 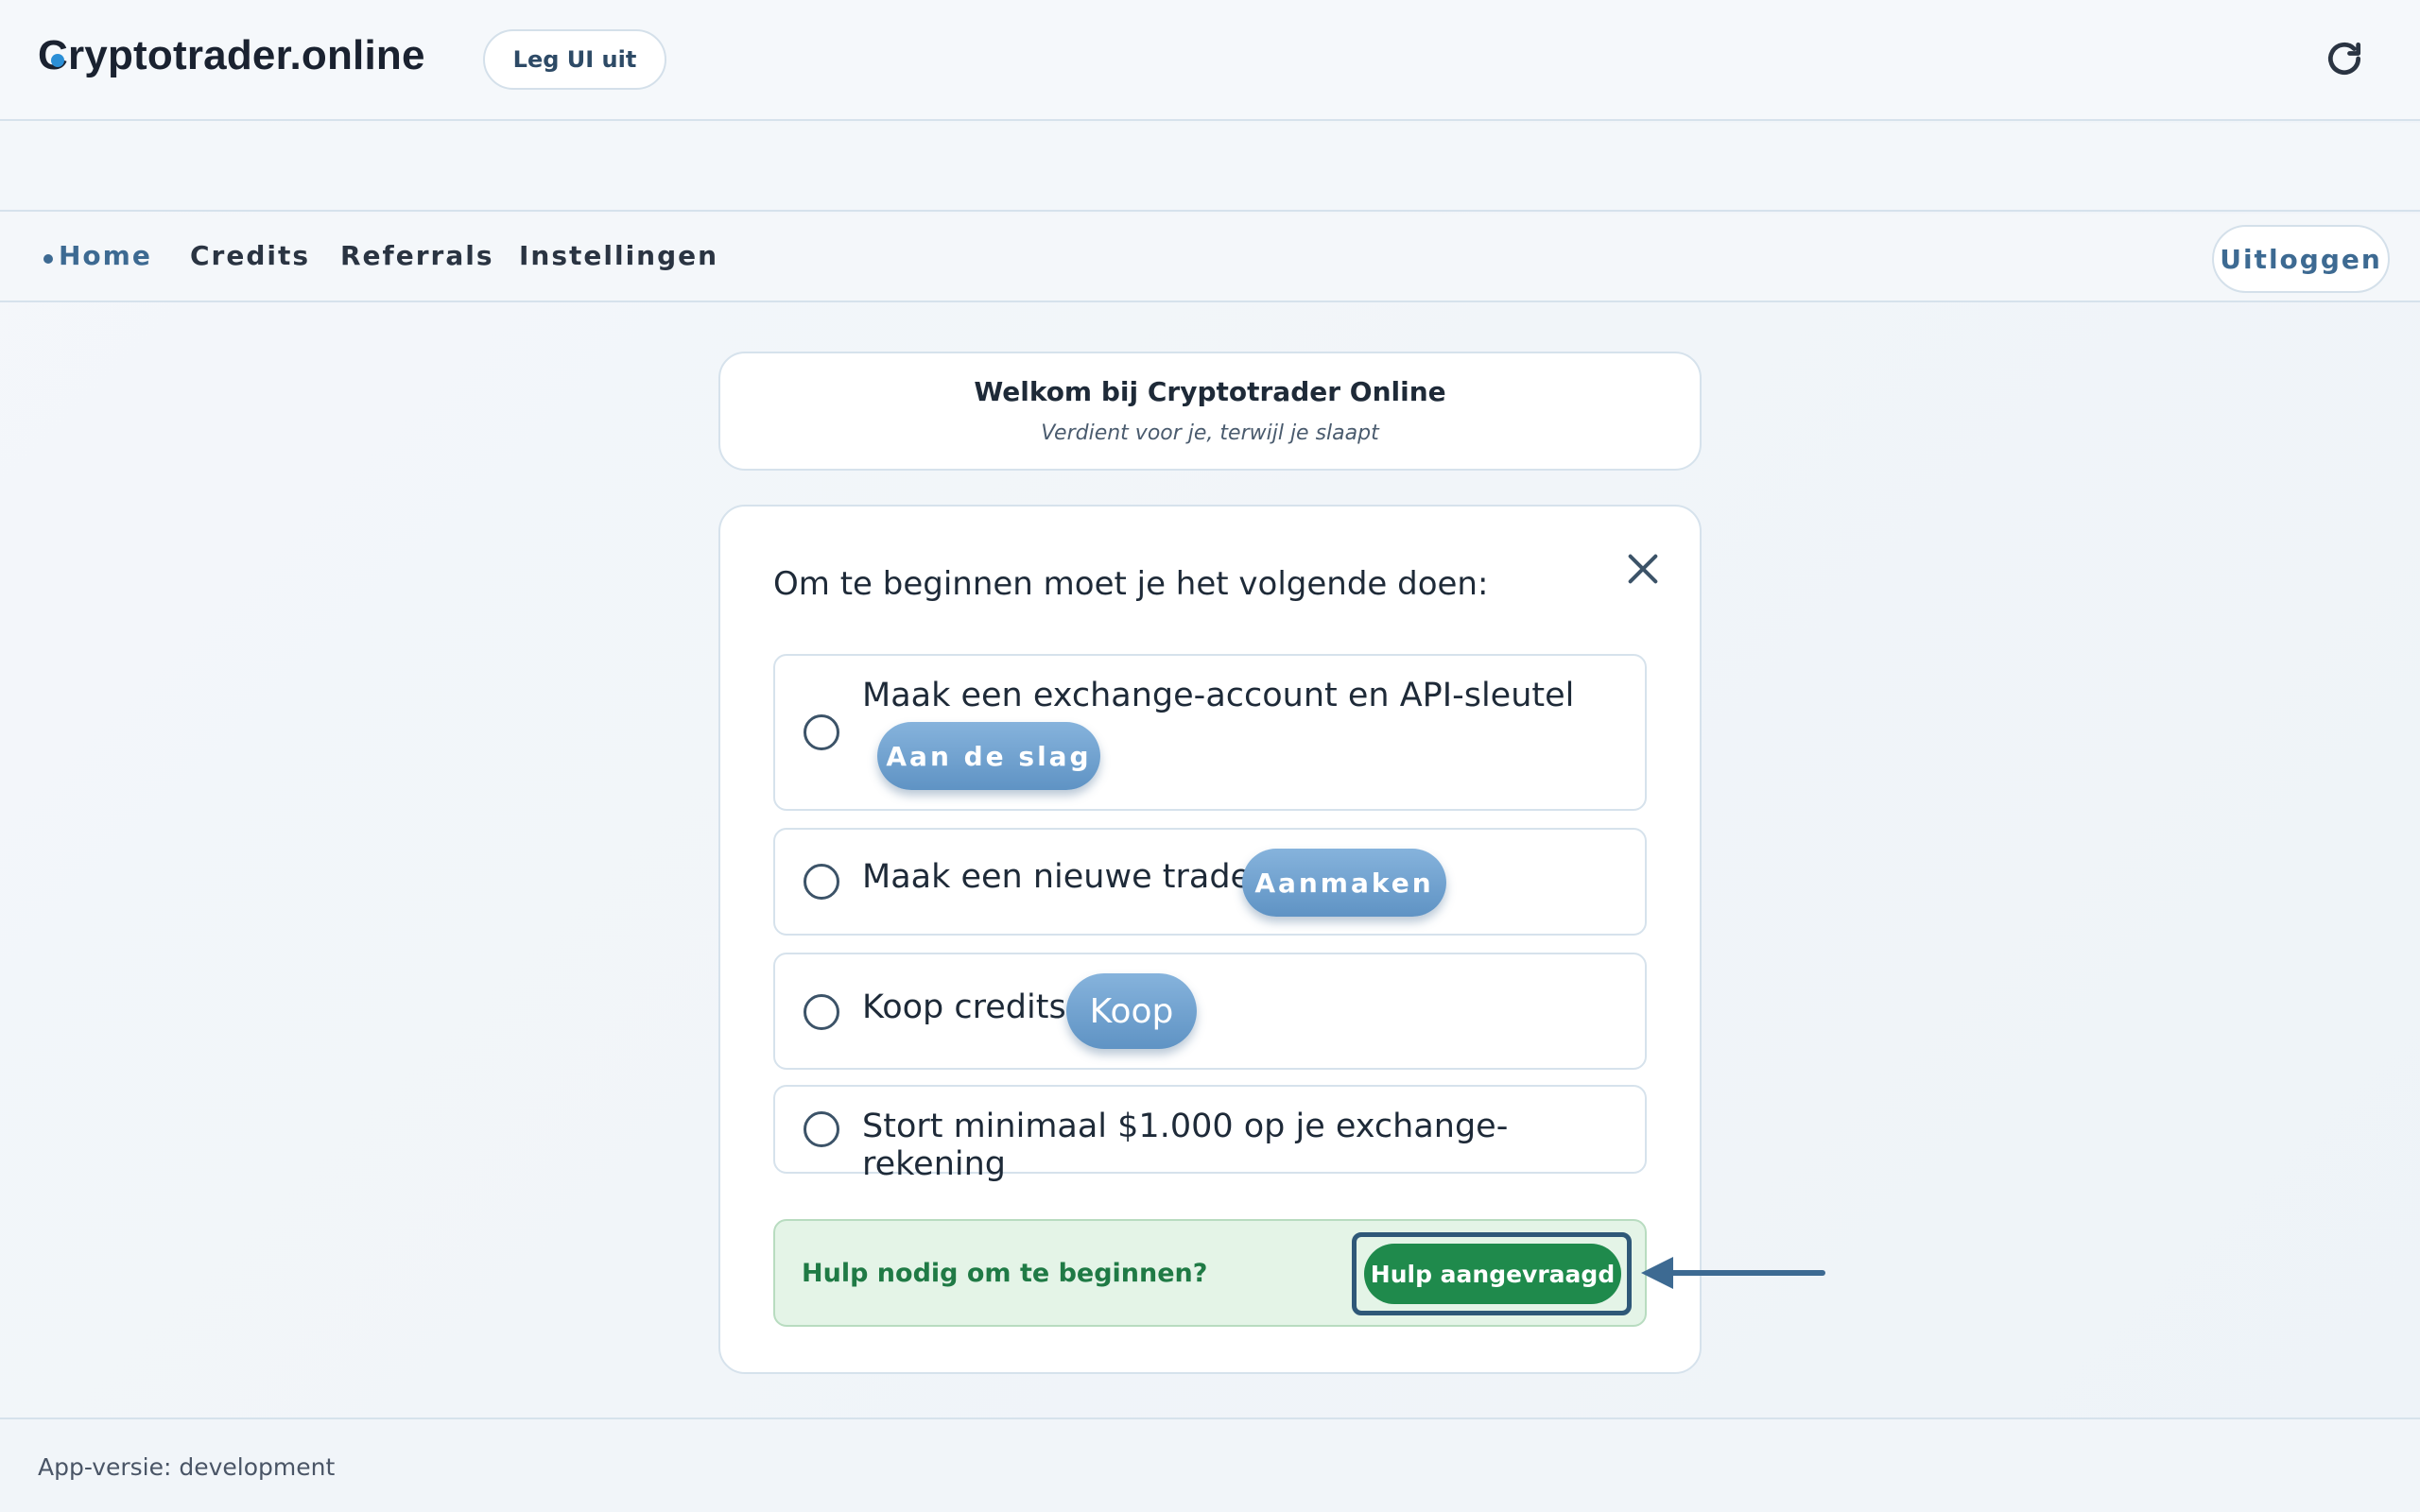 I want to click on buy-credits-button: Koop, so click(x=1131, y=1011).